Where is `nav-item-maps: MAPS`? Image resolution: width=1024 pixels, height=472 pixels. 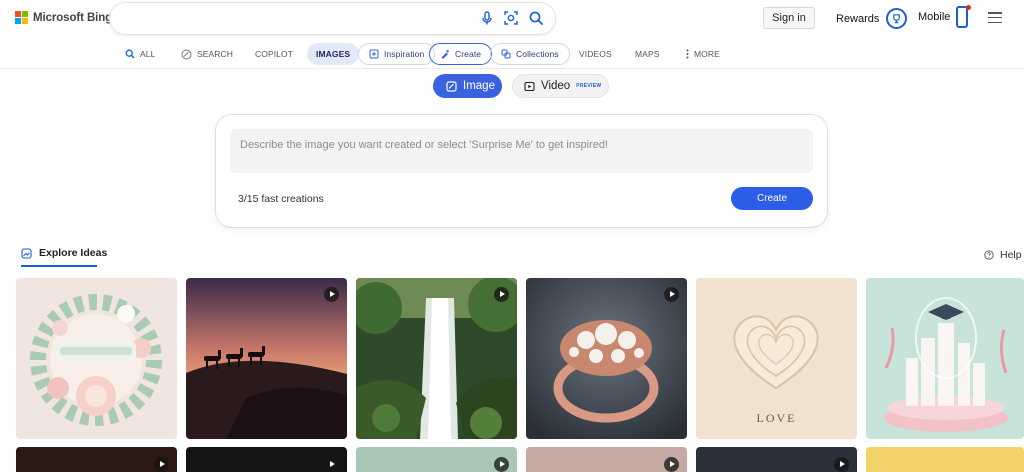
nav-item-maps: MAPS is located at coordinates (647, 54).